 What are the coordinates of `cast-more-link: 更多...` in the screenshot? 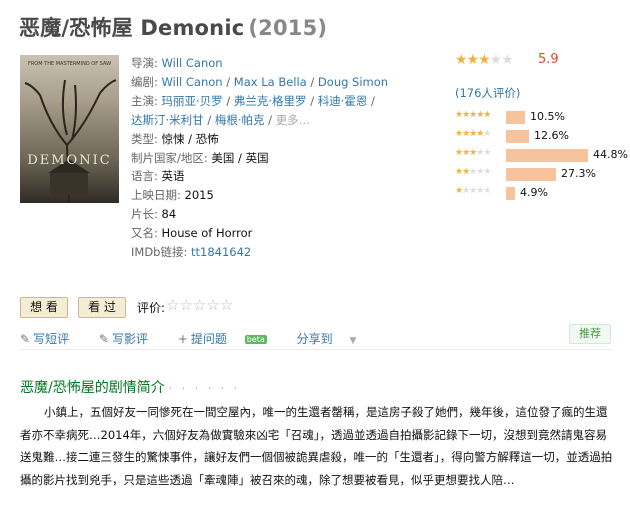 It's located at (293, 120).